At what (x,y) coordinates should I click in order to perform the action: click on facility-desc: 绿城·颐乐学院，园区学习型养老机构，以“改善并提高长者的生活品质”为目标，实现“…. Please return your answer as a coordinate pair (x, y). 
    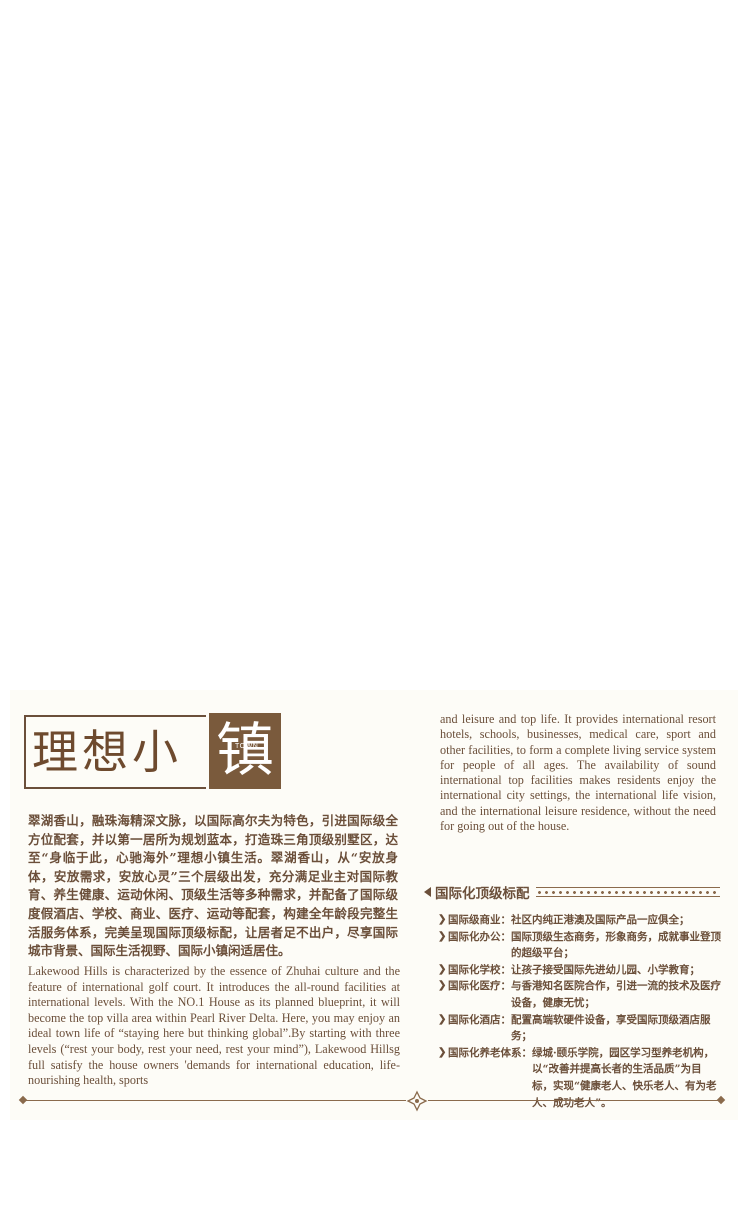
    Looking at the image, I should click on (624, 1077).